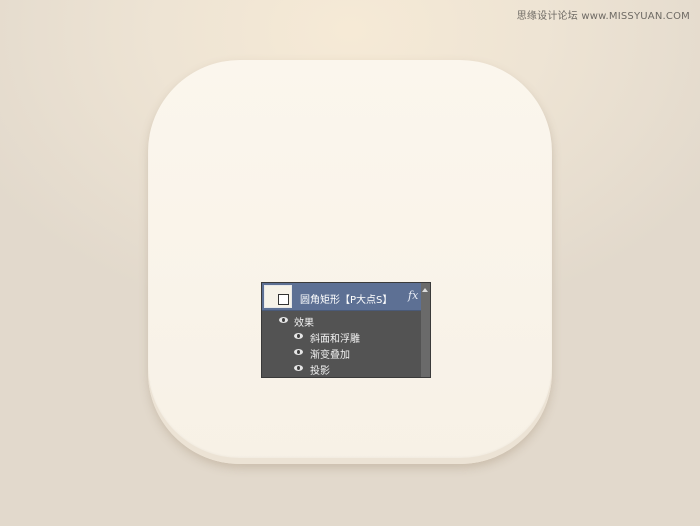 The height and width of the screenshot is (526, 700). What do you see at coordinates (283, 299) in the screenshot?
I see `vector-mask-icon` at bounding box center [283, 299].